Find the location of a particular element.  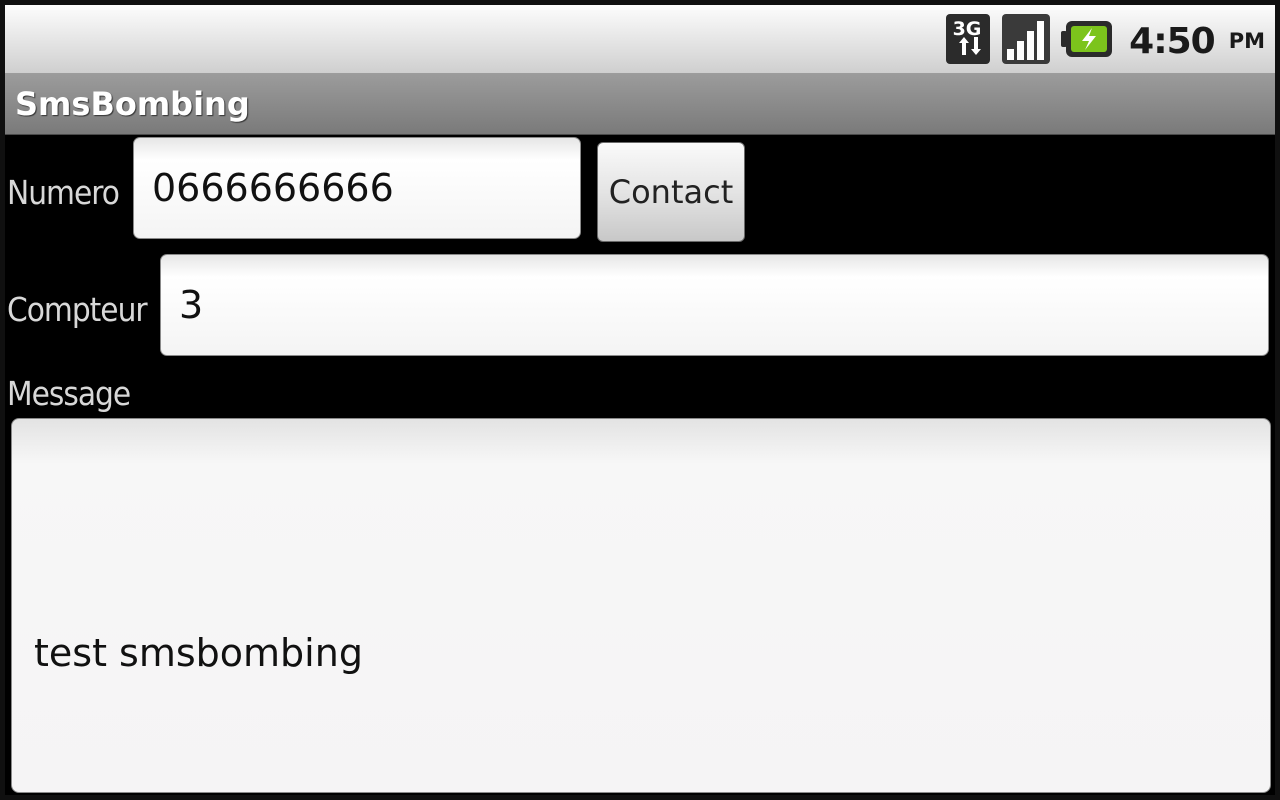

status-bar: 3G 4:50 PM is located at coordinates (640, 39).